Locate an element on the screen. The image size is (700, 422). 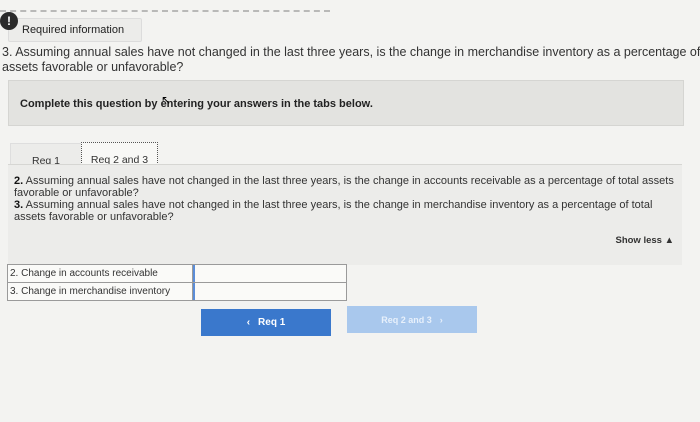
chevron-right-icon: › is located at coordinates (441, 319).